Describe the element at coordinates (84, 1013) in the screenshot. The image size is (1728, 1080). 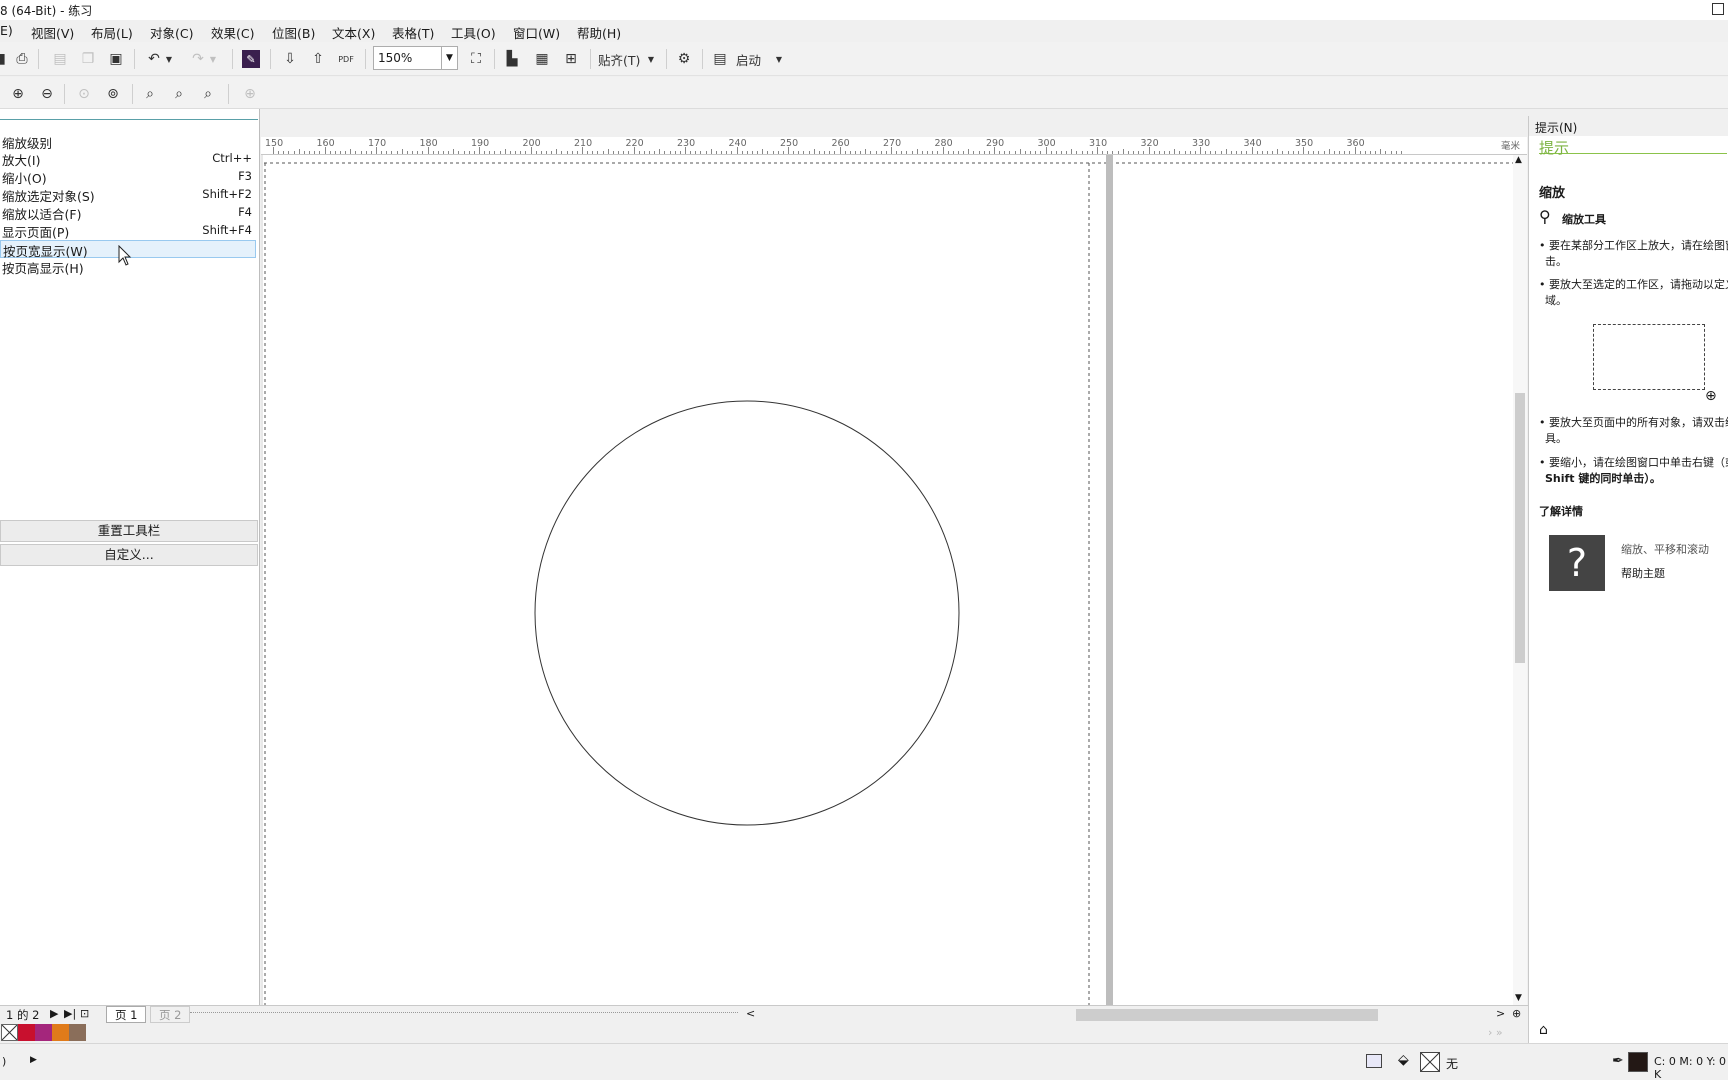
I see `add-page-icon: ⊡` at that location.